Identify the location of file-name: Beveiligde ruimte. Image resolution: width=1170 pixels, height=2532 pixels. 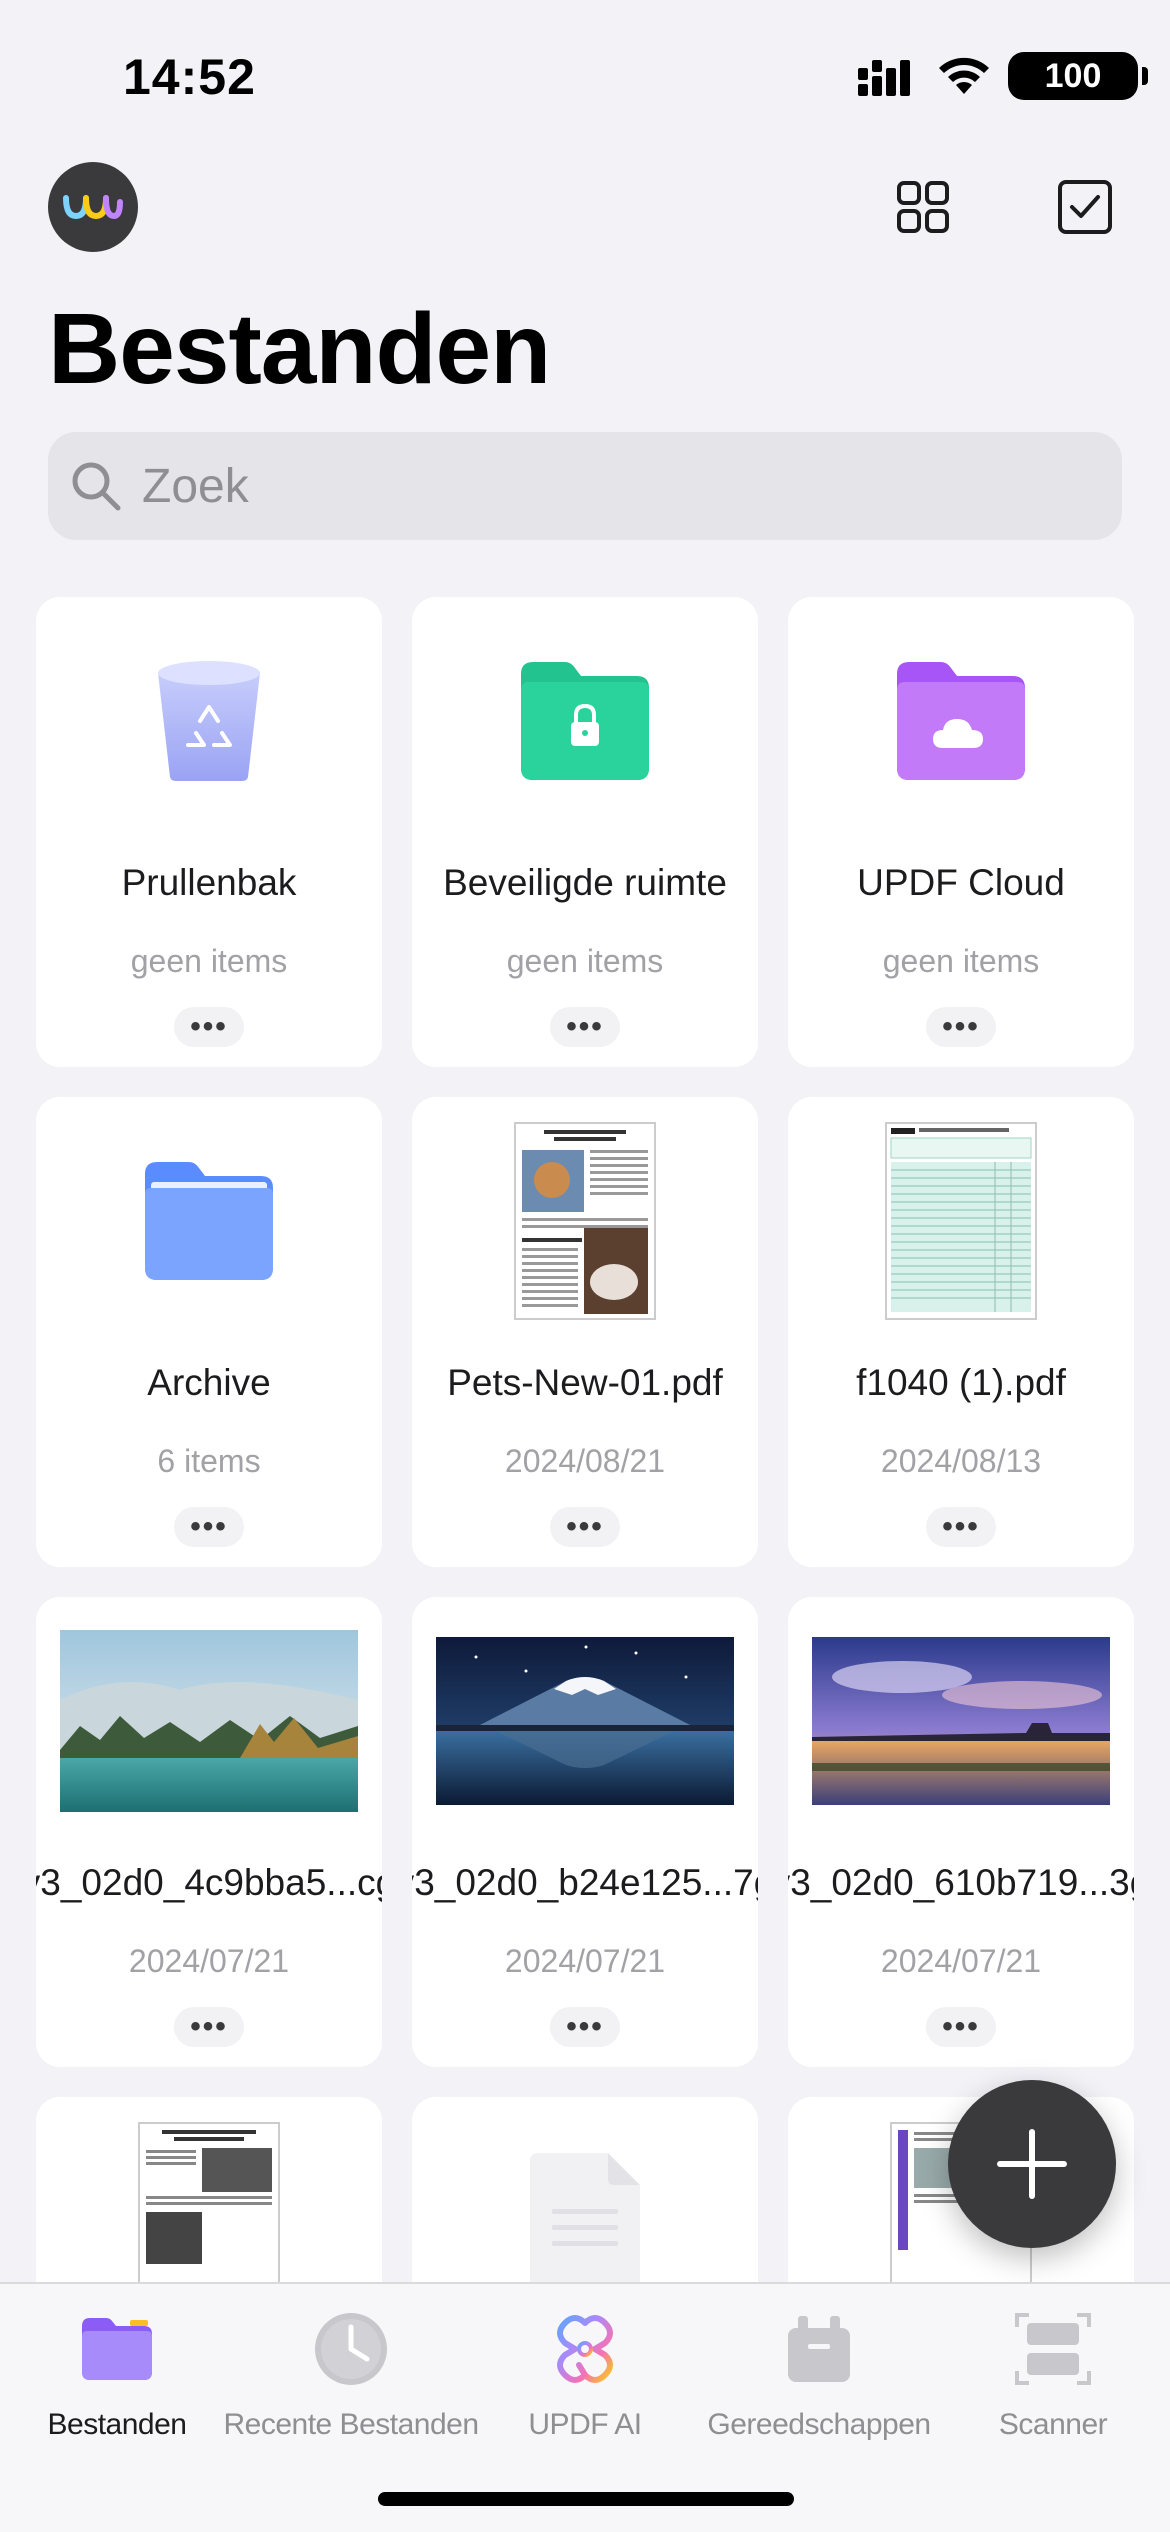
(585, 882).